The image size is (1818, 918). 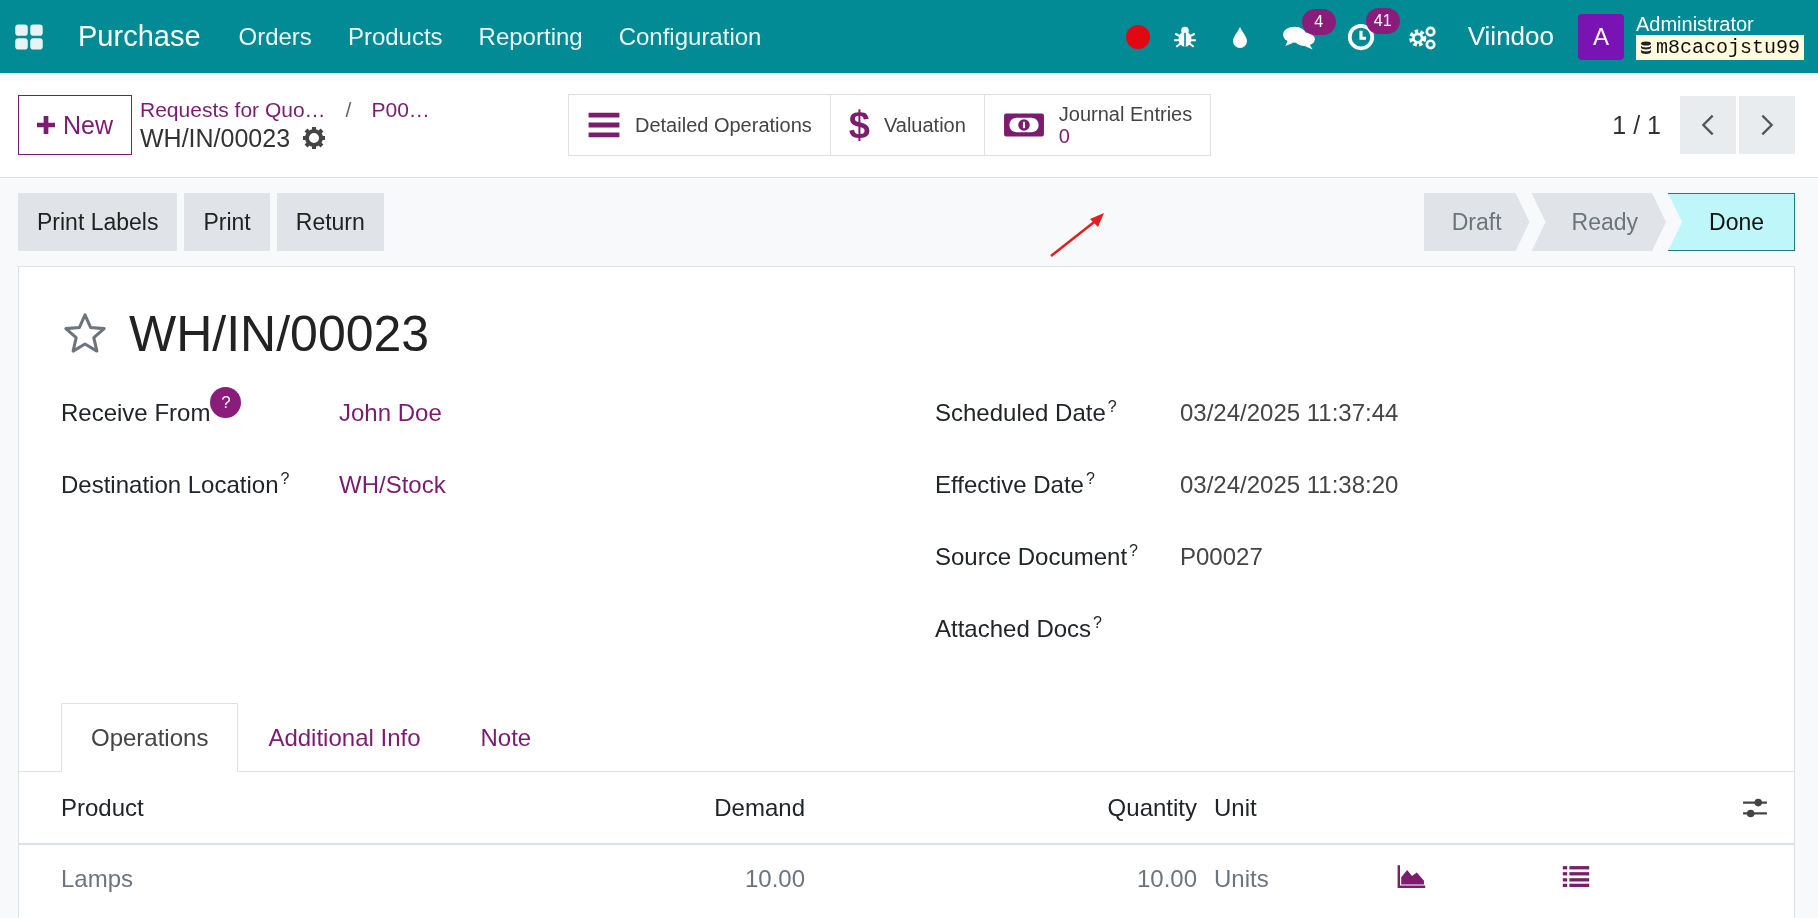 I want to click on field-label: Destination Location, so click(x=170, y=485).